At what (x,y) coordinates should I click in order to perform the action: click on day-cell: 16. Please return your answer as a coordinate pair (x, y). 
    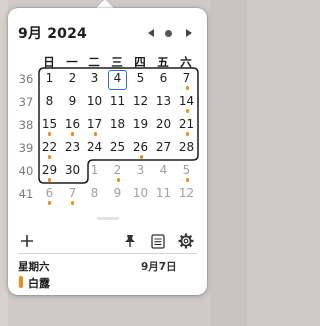
    Looking at the image, I should click on (72, 124).